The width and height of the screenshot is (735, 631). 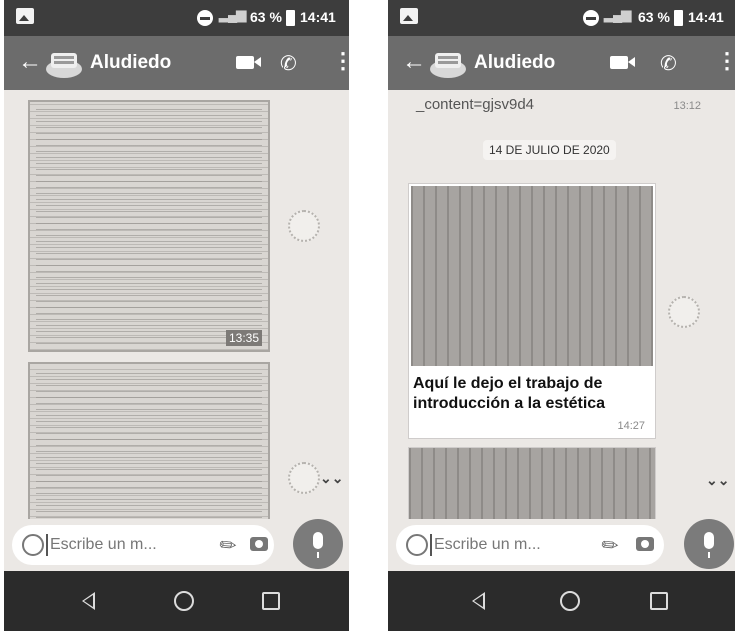 I want to click on message-photo, so click(x=532, y=276).